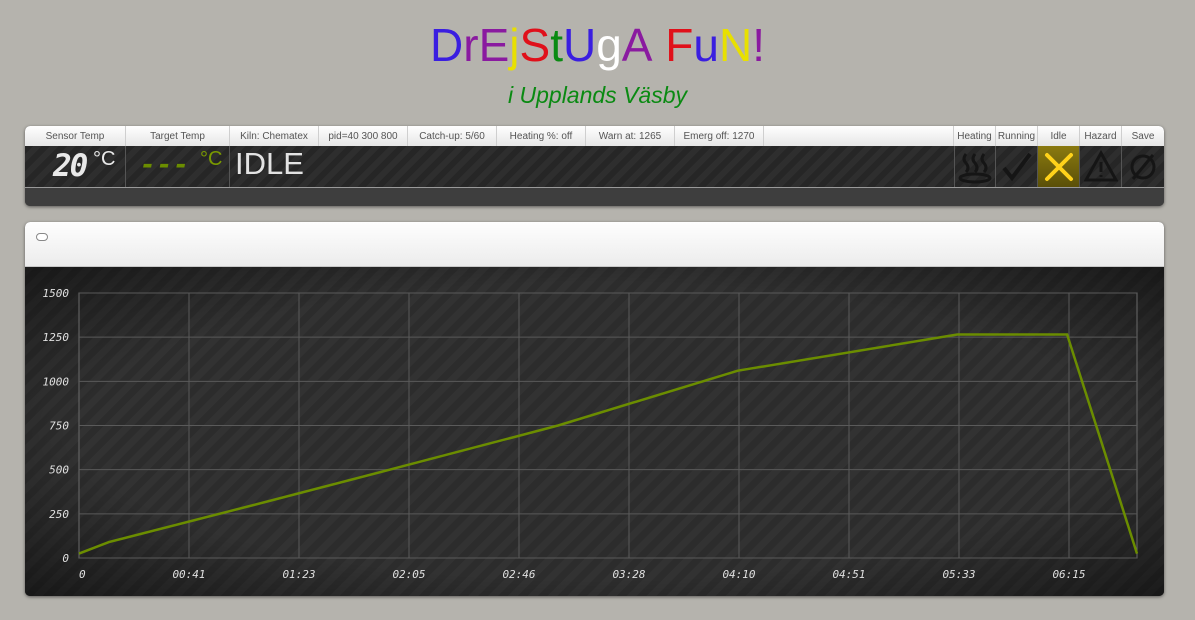 The image size is (1195, 620). Describe the element at coordinates (628, 574) in the screenshot. I see `x-tick-label: 03:28` at that location.